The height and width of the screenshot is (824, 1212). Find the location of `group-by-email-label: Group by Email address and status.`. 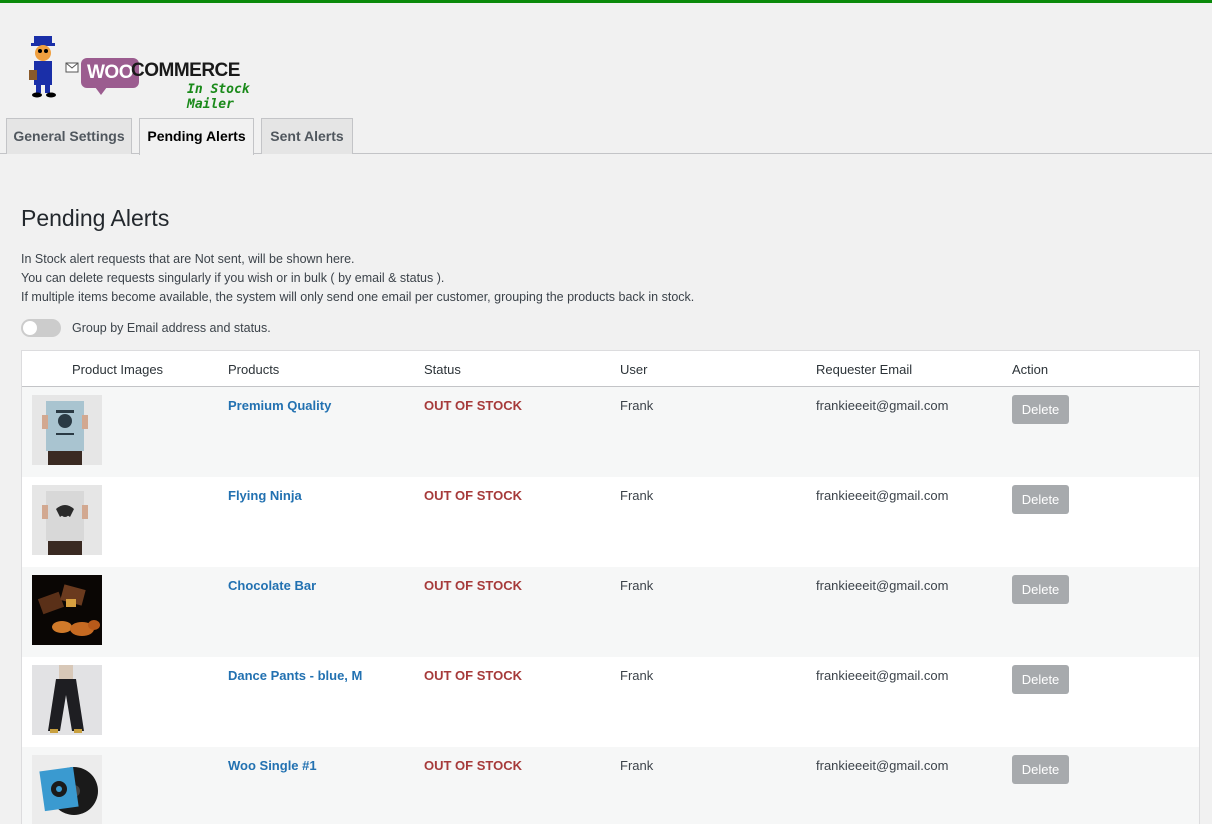

group-by-email-label: Group by Email address and status. is located at coordinates (171, 328).